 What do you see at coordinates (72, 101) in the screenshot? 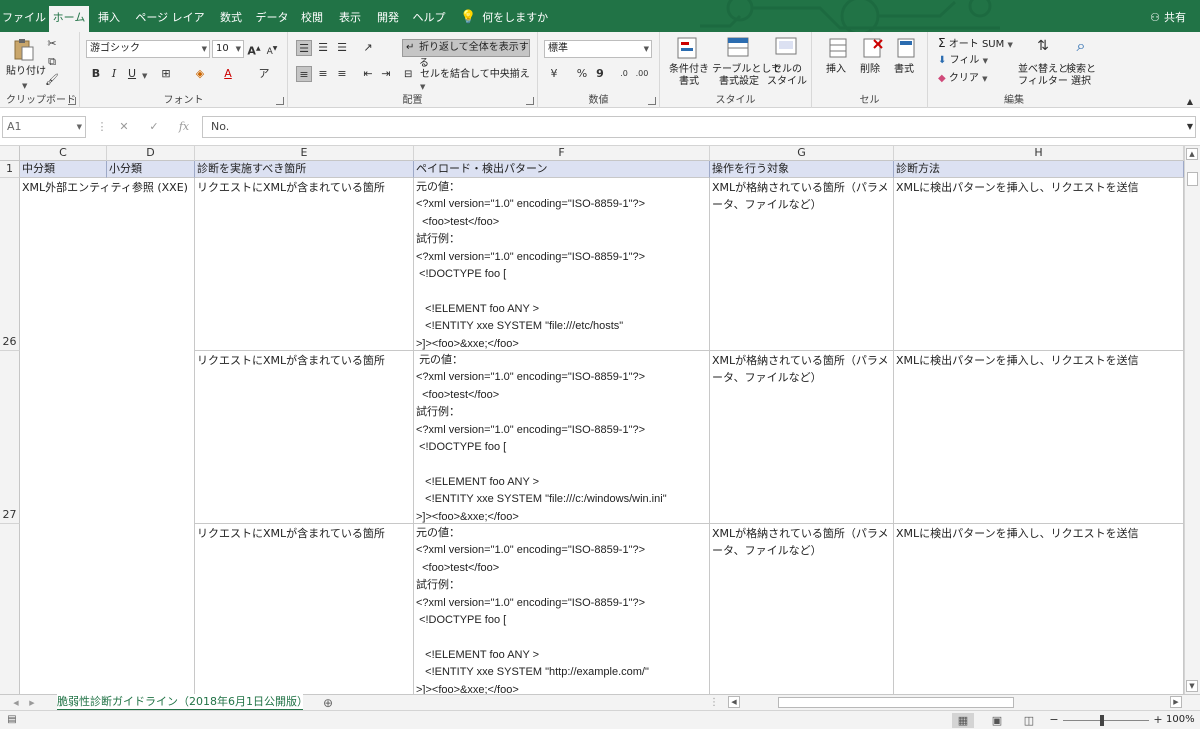
I see `clipboard-launcher-icon` at bounding box center [72, 101].